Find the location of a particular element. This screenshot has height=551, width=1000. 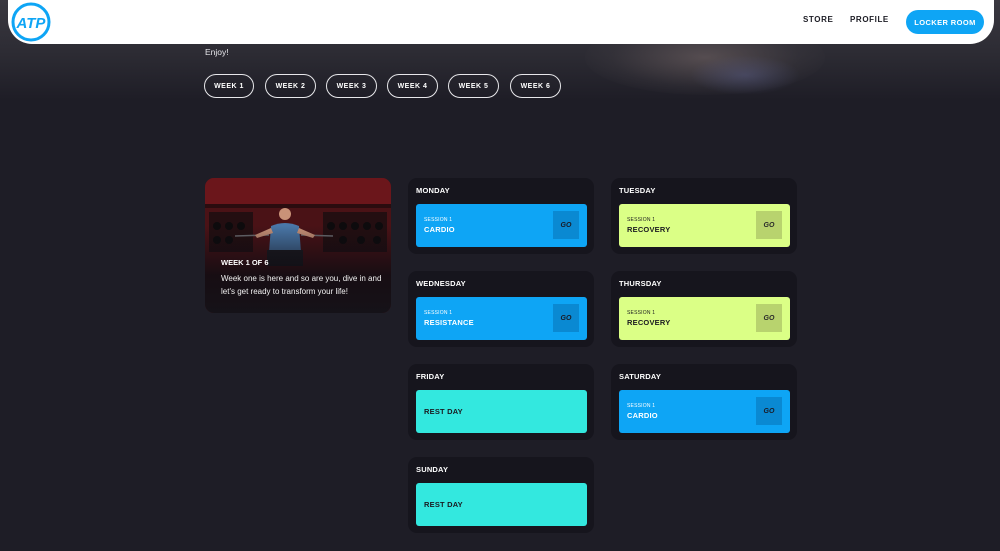

tab-week-4: WEEK 4 is located at coordinates (412, 86).